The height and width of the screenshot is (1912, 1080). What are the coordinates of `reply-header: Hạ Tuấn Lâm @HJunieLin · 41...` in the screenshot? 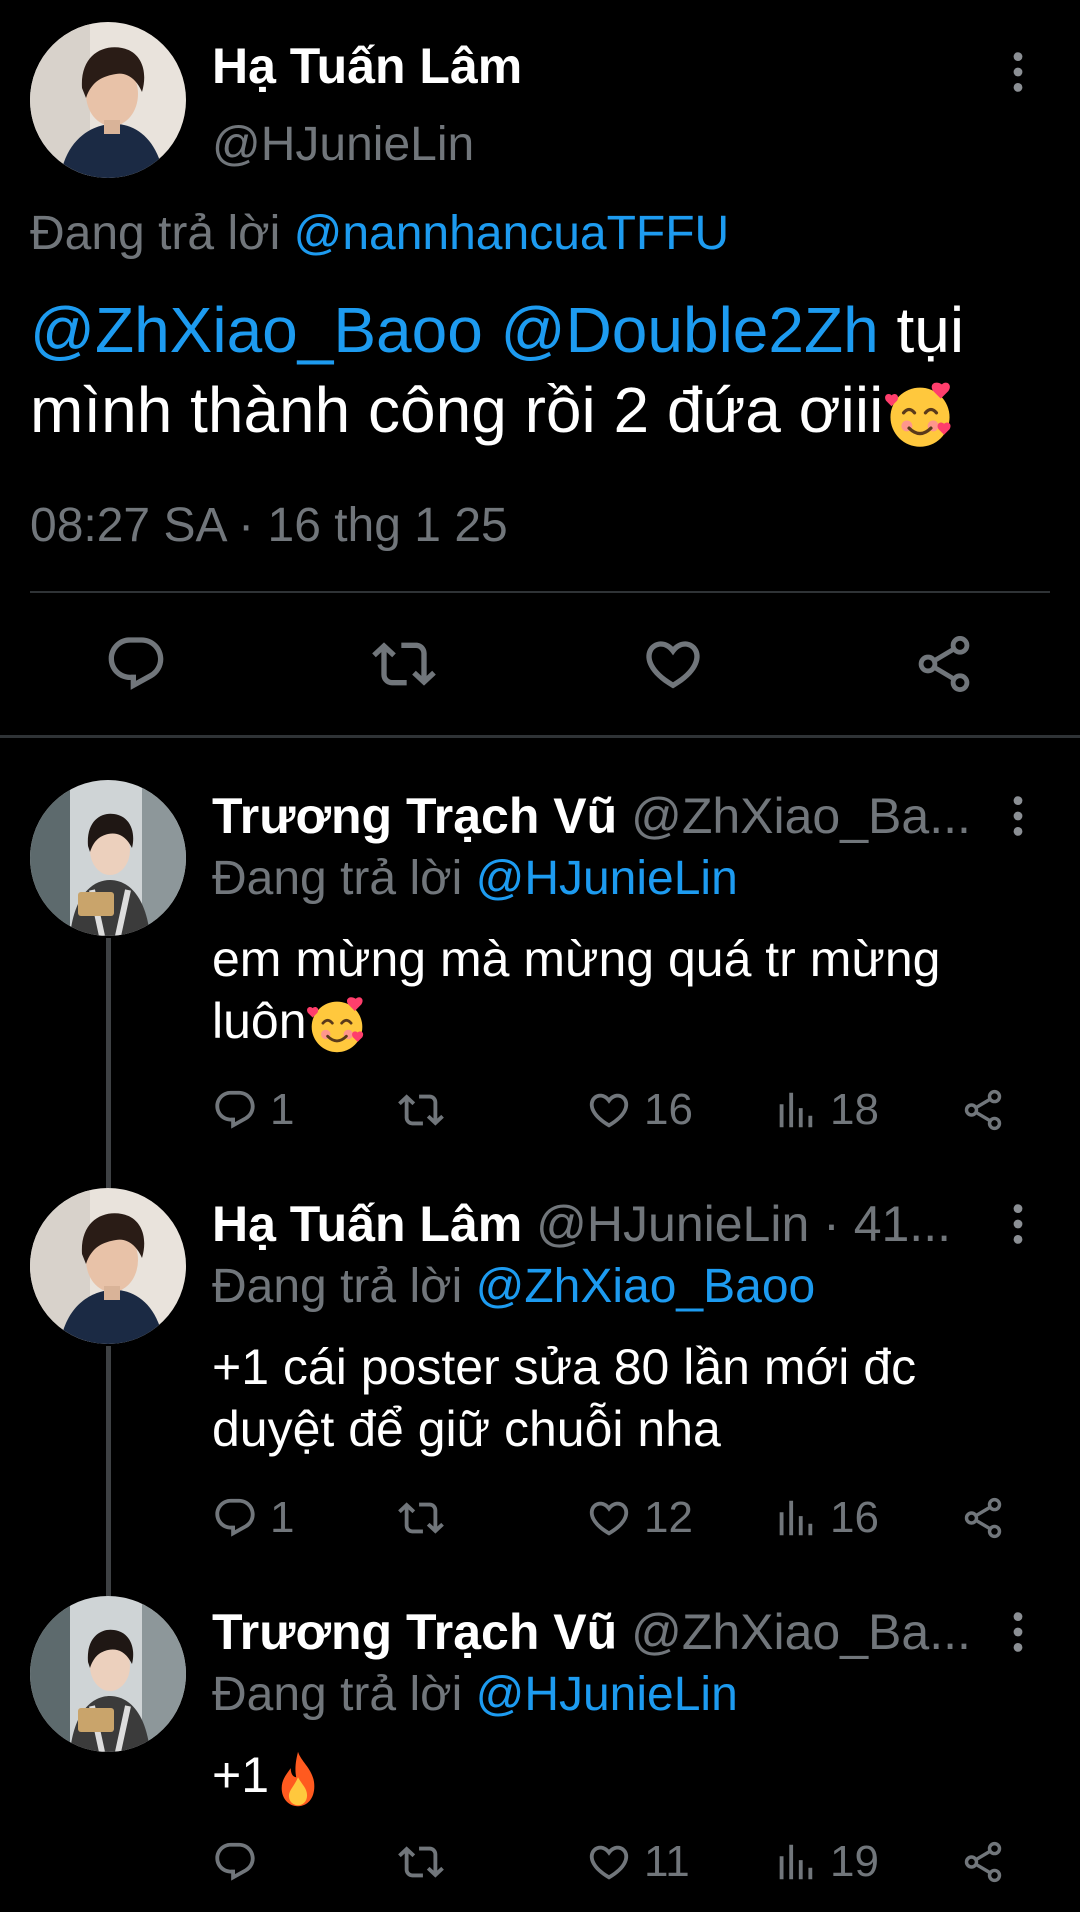 It's located at (597, 1224).